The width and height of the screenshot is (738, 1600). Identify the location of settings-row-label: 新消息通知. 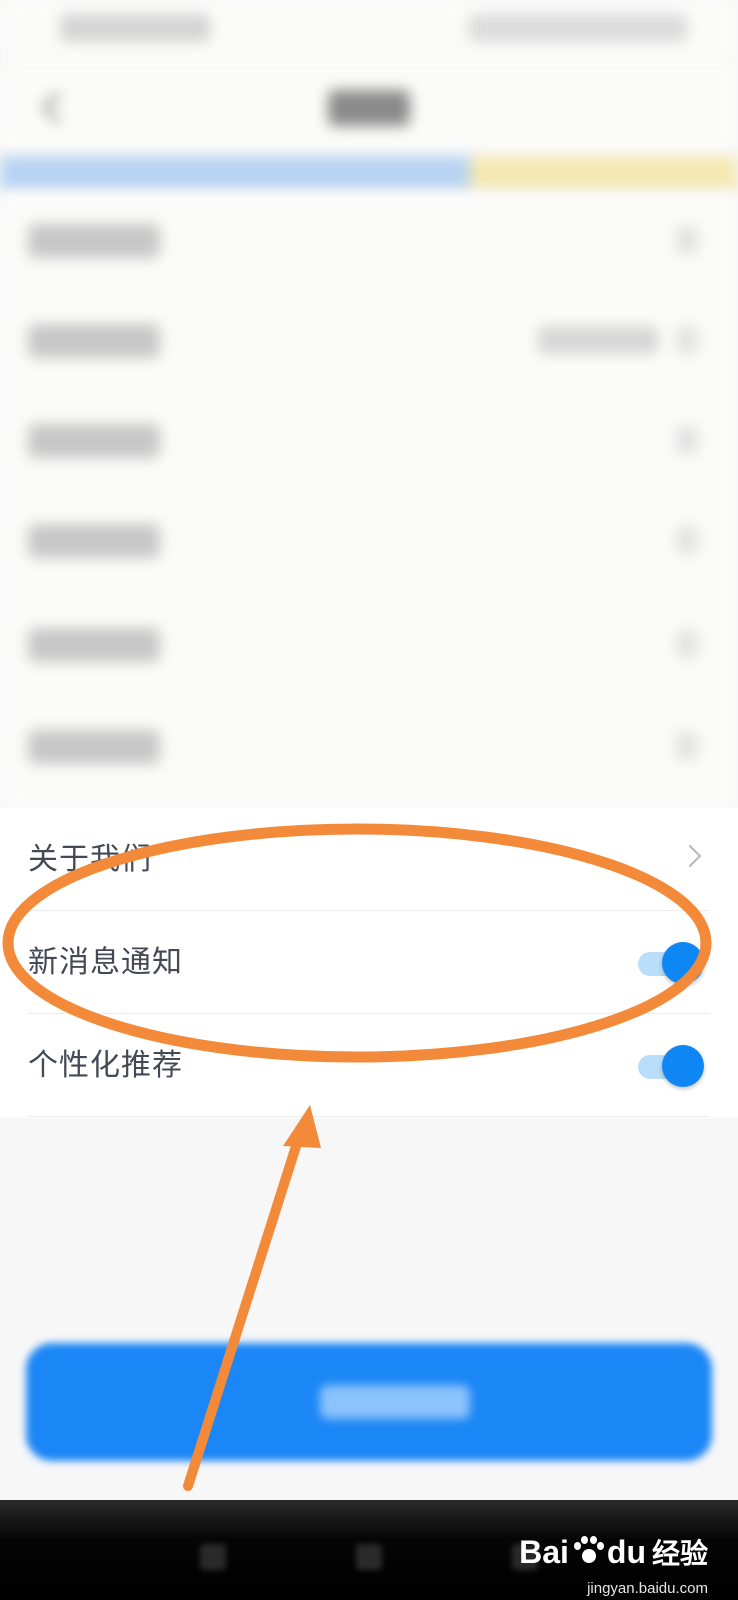
(105, 962).